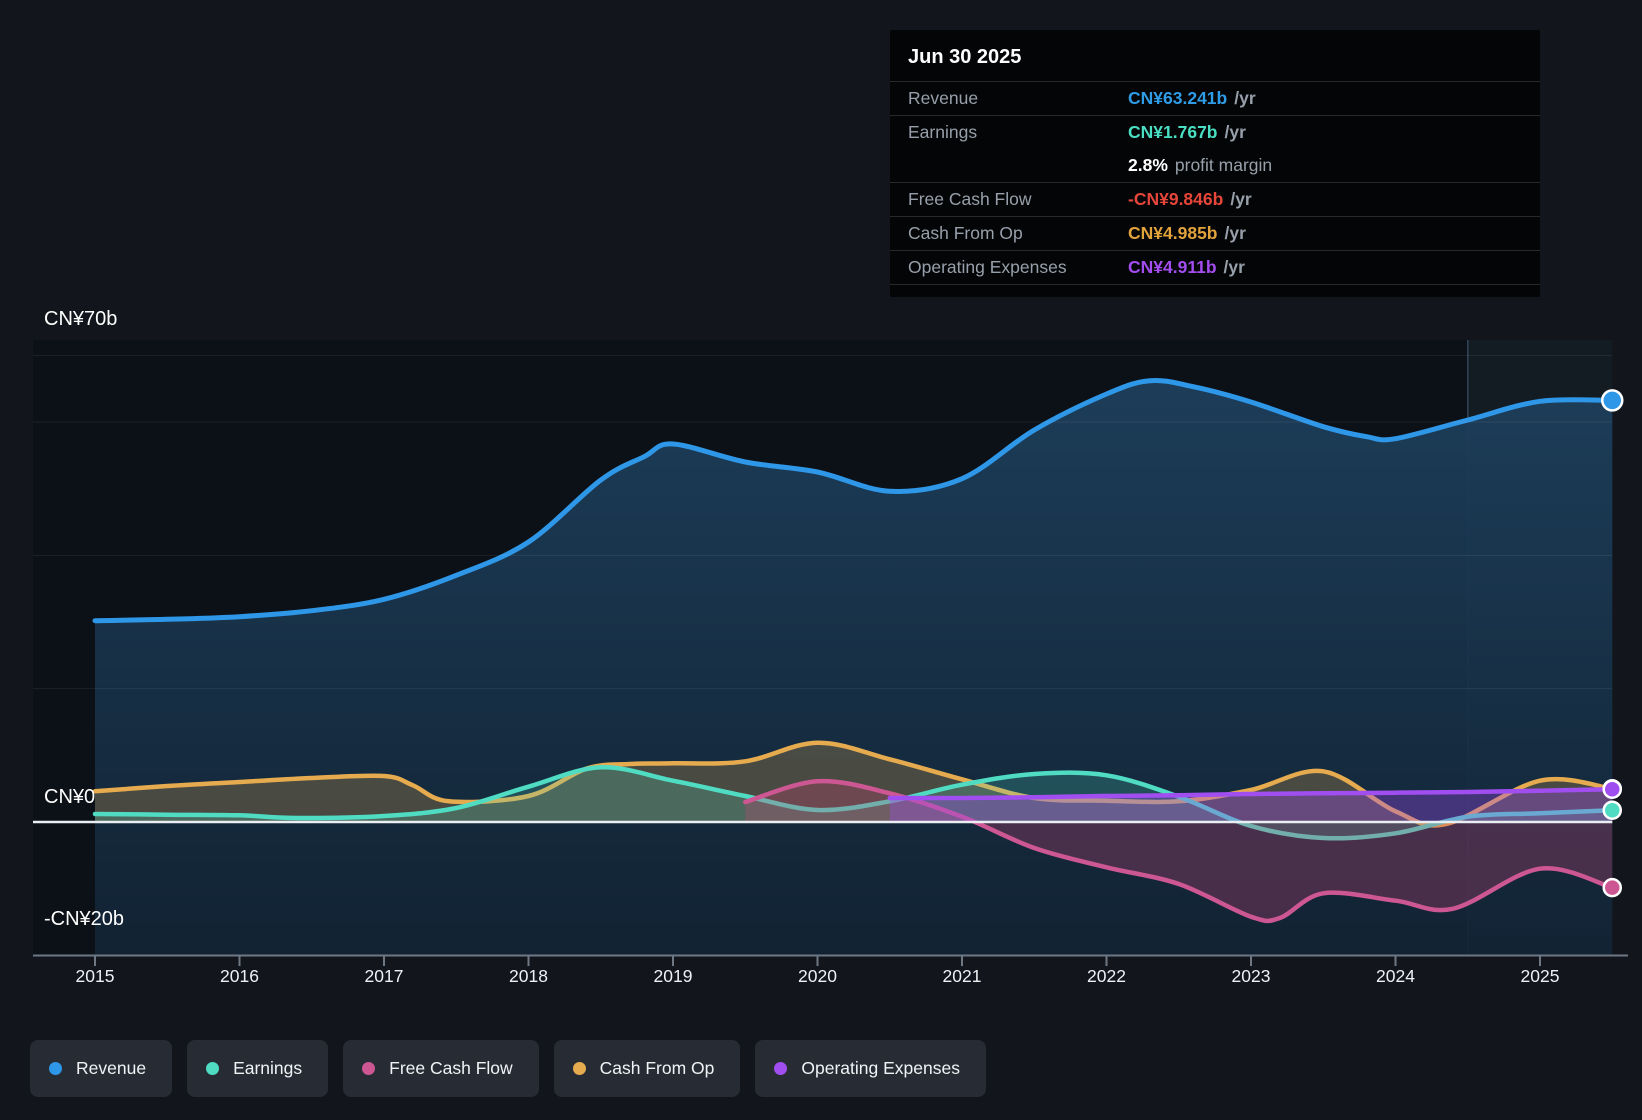  Describe the element at coordinates (965, 57) in the screenshot. I see `tooltip-date: Jun 30 2025` at that location.